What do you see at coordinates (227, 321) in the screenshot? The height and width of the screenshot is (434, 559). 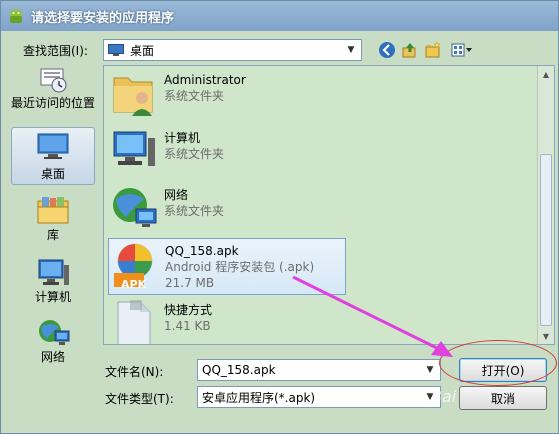 I see `list-item: 快捷方式 1.41 KB` at bounding box center [227, 321].